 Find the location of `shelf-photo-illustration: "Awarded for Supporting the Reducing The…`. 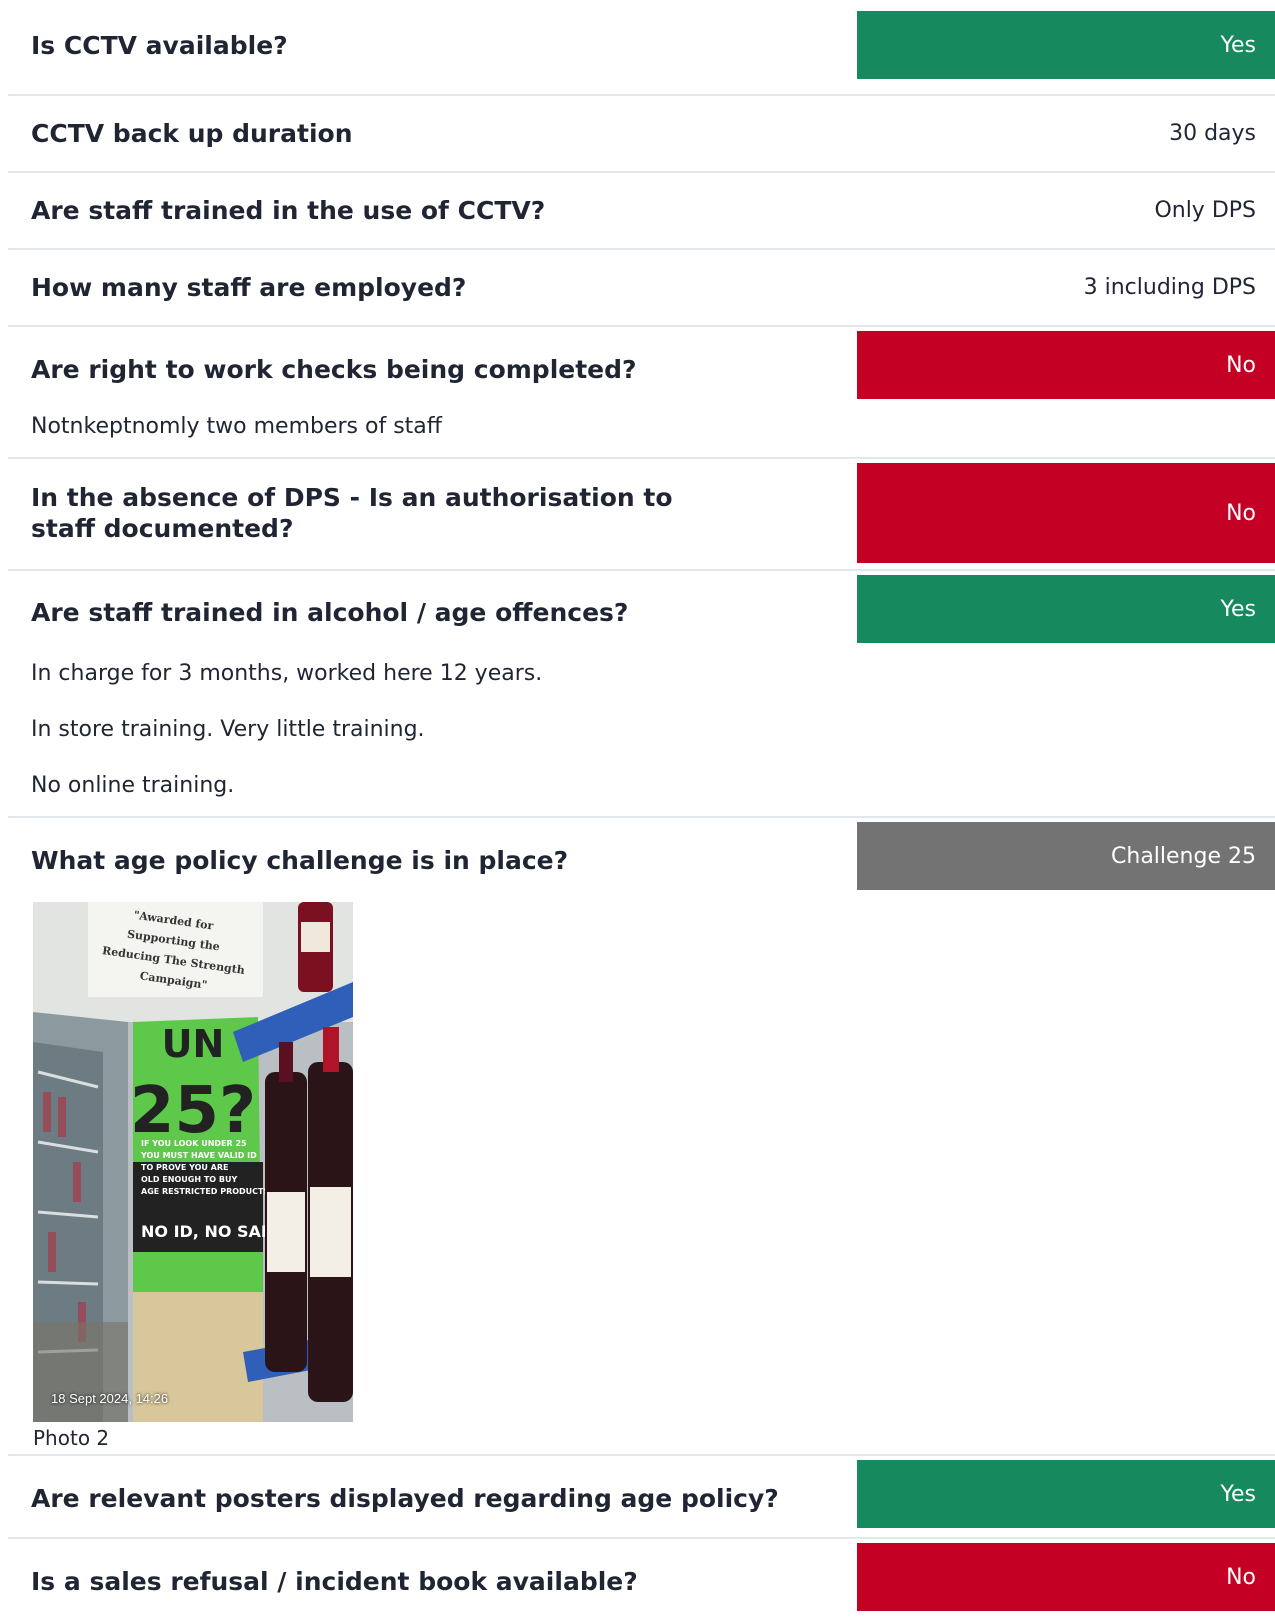

shelf-photo-illustration: "Awarded for Supporting the Reducing The… is located at coordinates (193, 1162).